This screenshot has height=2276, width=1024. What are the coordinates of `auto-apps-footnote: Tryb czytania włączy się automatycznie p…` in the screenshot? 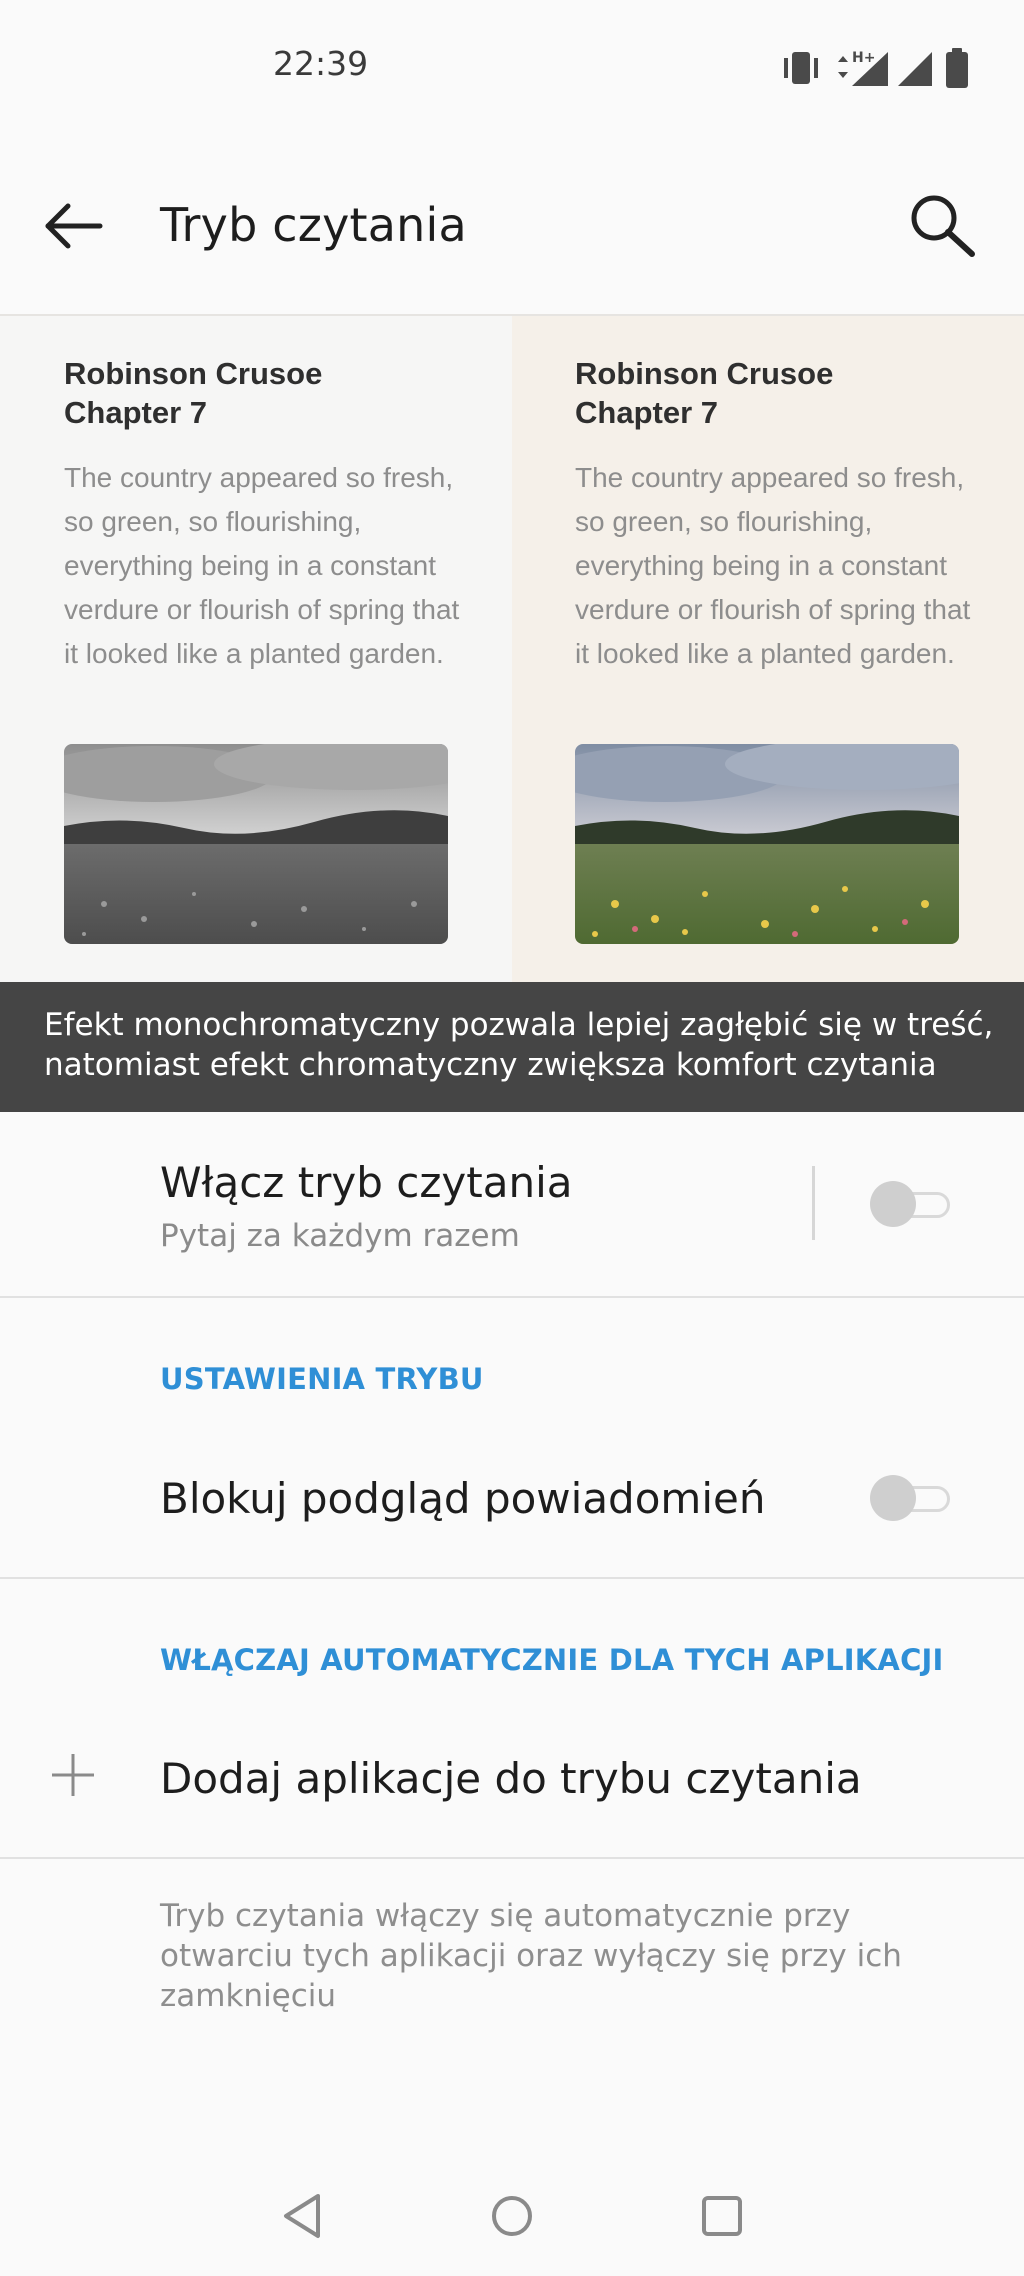 It's located at (531, 1956).